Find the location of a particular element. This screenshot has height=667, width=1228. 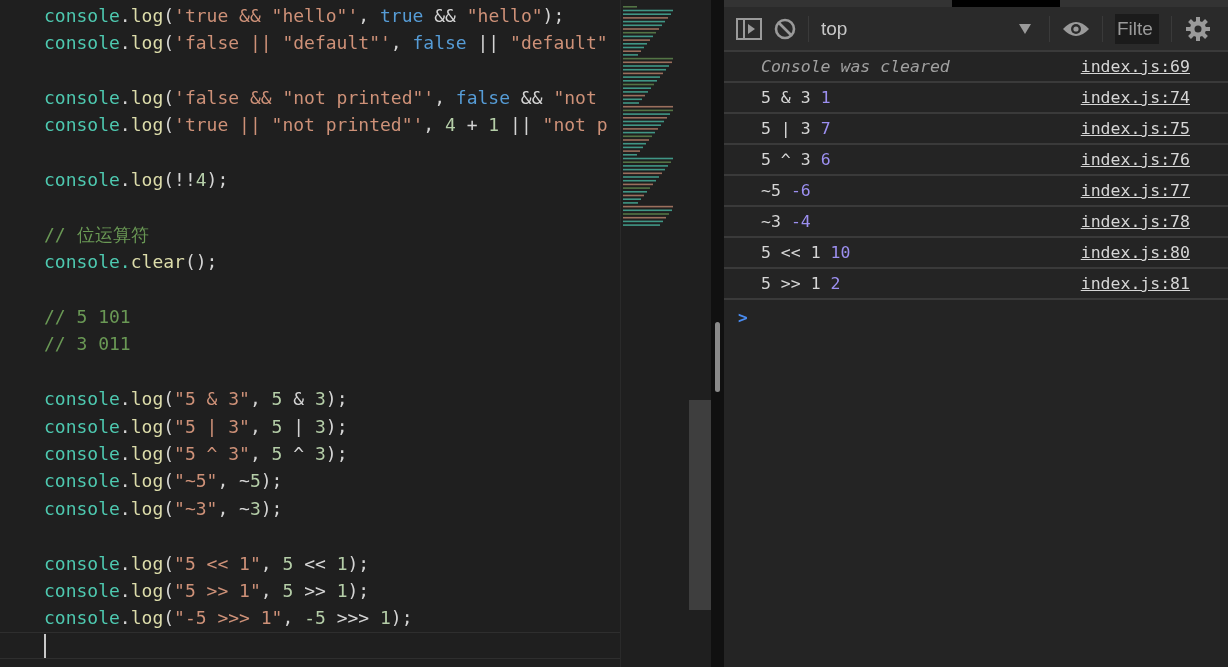

dropdown-arrow-icon is located at coordinates (1025, 28).